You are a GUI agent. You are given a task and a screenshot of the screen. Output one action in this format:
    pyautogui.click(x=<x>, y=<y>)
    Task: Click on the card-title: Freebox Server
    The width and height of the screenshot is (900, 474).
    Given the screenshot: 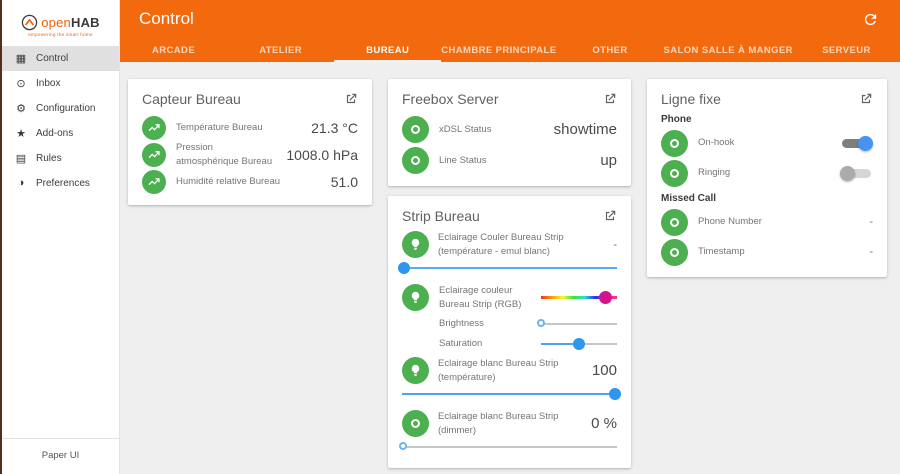 What is the action you would take?
    pyautogui.click(x=450, y=99)
    